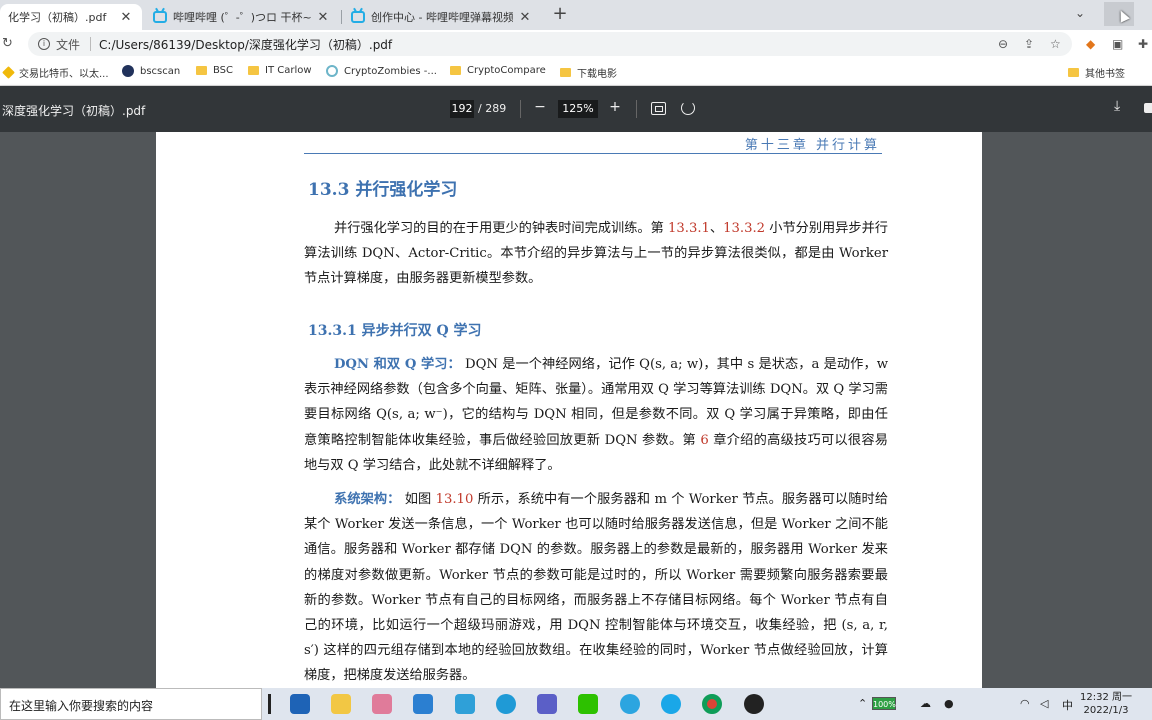  I want to click on new-tab-button: +, so click(560, 14).